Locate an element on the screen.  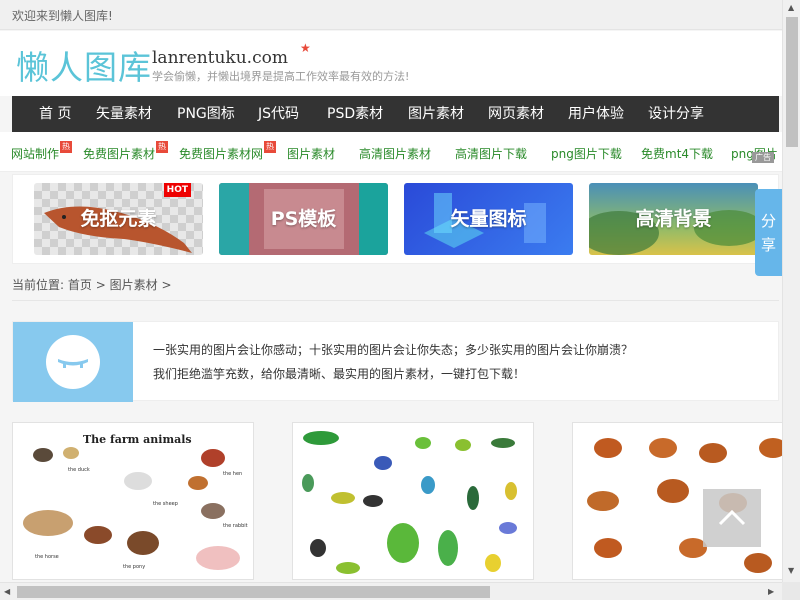
site-logo: 懒人图库 is located at coordinates (84, 65).